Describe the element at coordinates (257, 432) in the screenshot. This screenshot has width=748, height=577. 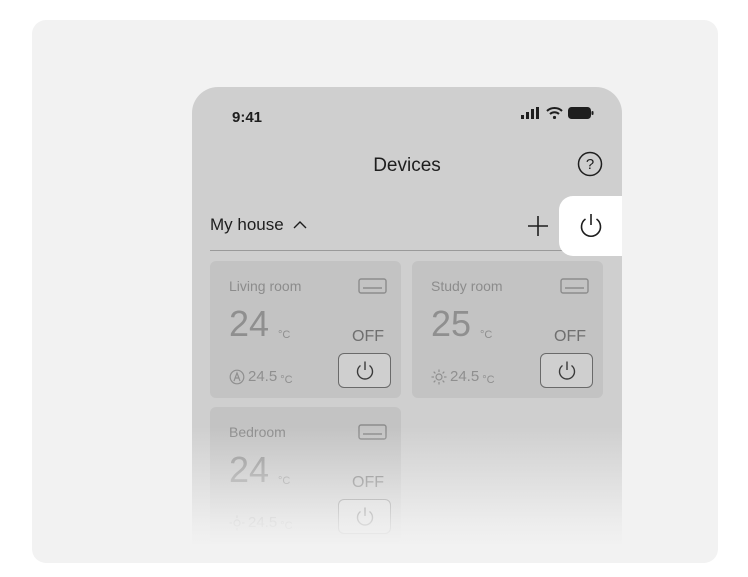
I see `room-name: Bedroom` at that location.